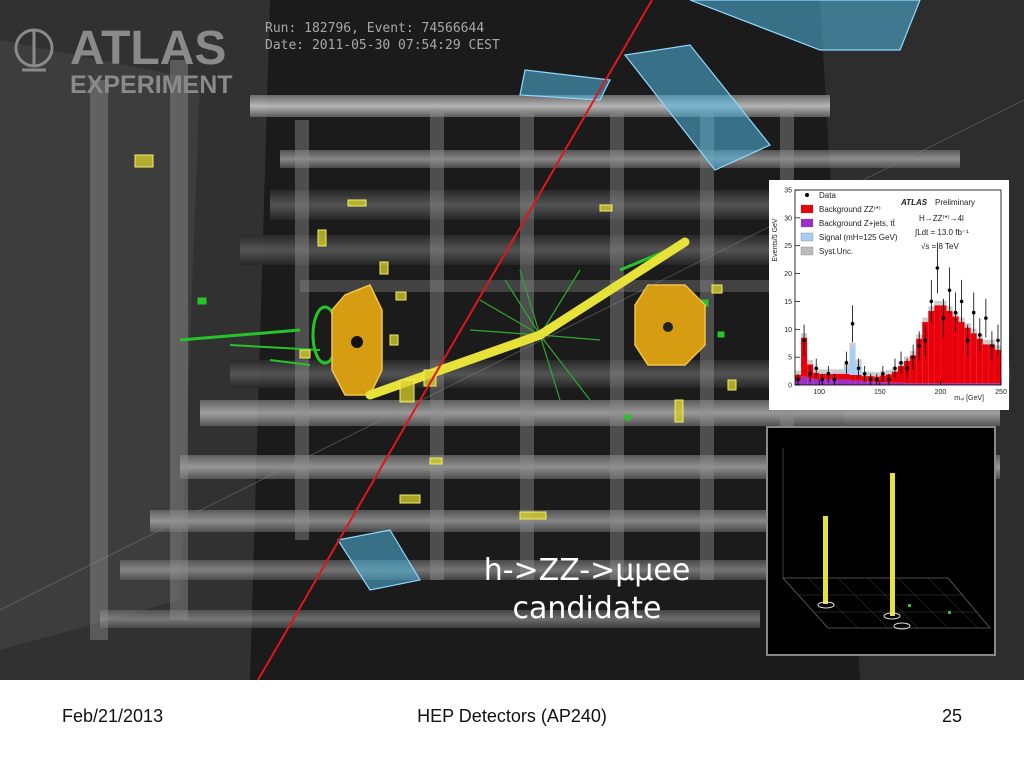 This screenshot has height=768, width=1024. Describe the element at coordinates (852, 361) in the screenshot. I see `bar-signal` at that location.